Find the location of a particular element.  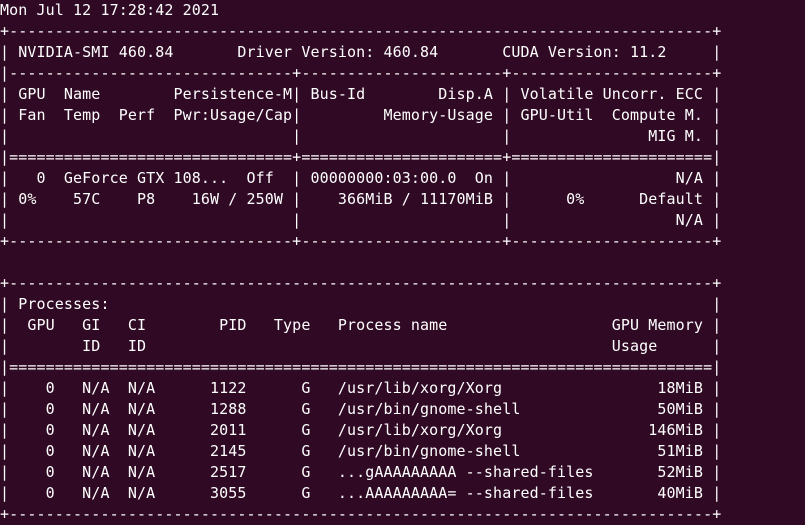

gpu-header-row-3: | | | MIG M. | is located at coordinates (361, 136).